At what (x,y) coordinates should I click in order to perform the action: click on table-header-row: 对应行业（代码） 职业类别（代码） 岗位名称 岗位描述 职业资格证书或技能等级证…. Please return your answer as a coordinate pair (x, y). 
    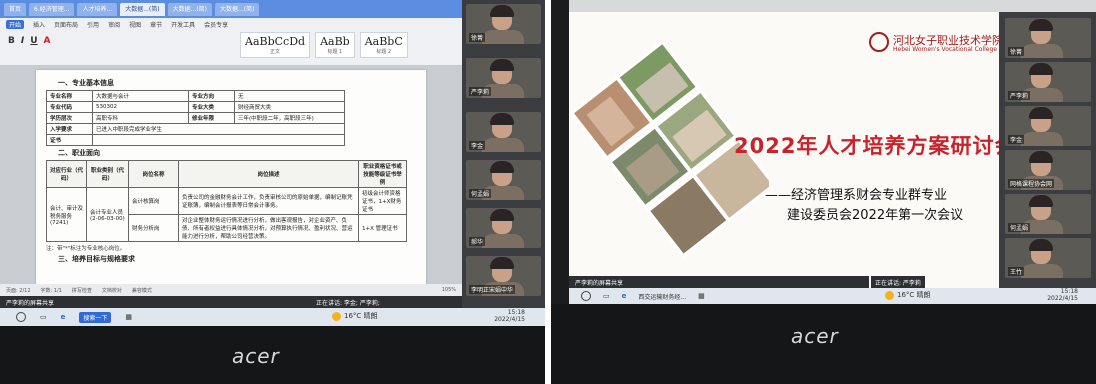
    Looking at the image, I should click on (226, 174).